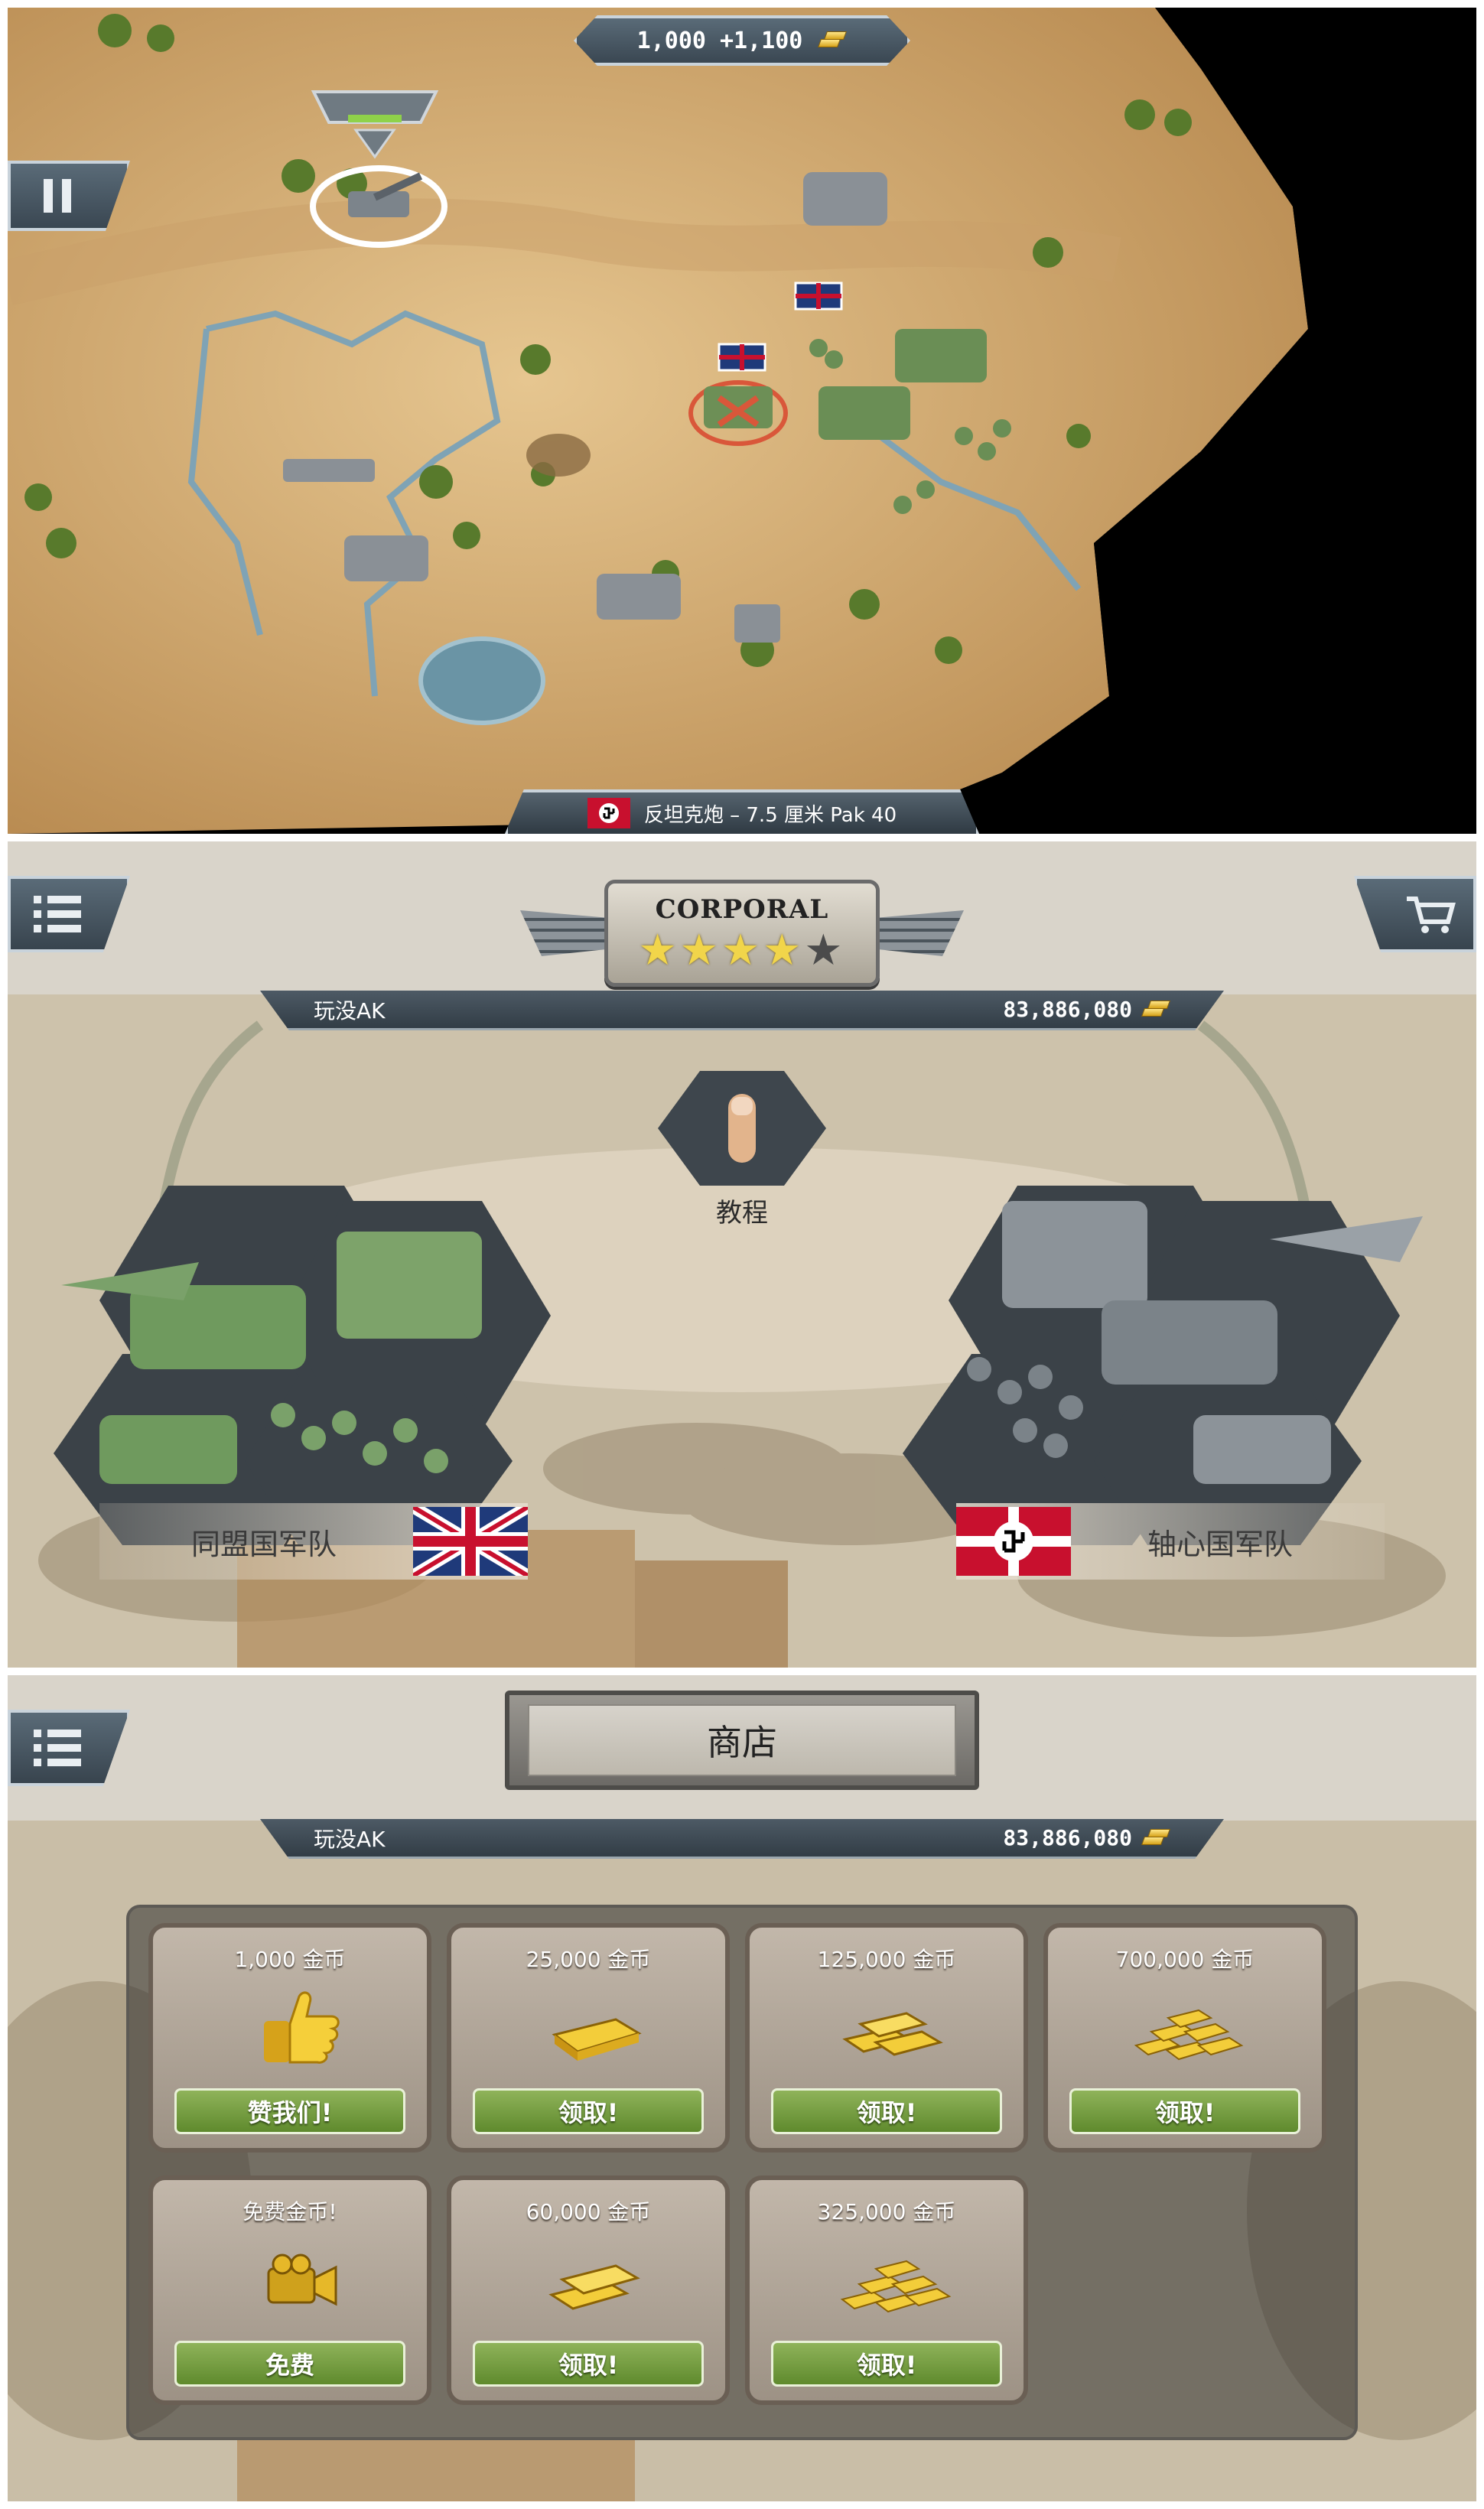  Describe the element at coordinates (48, 196) in the screenshot. I see `pause-icon` at that location.